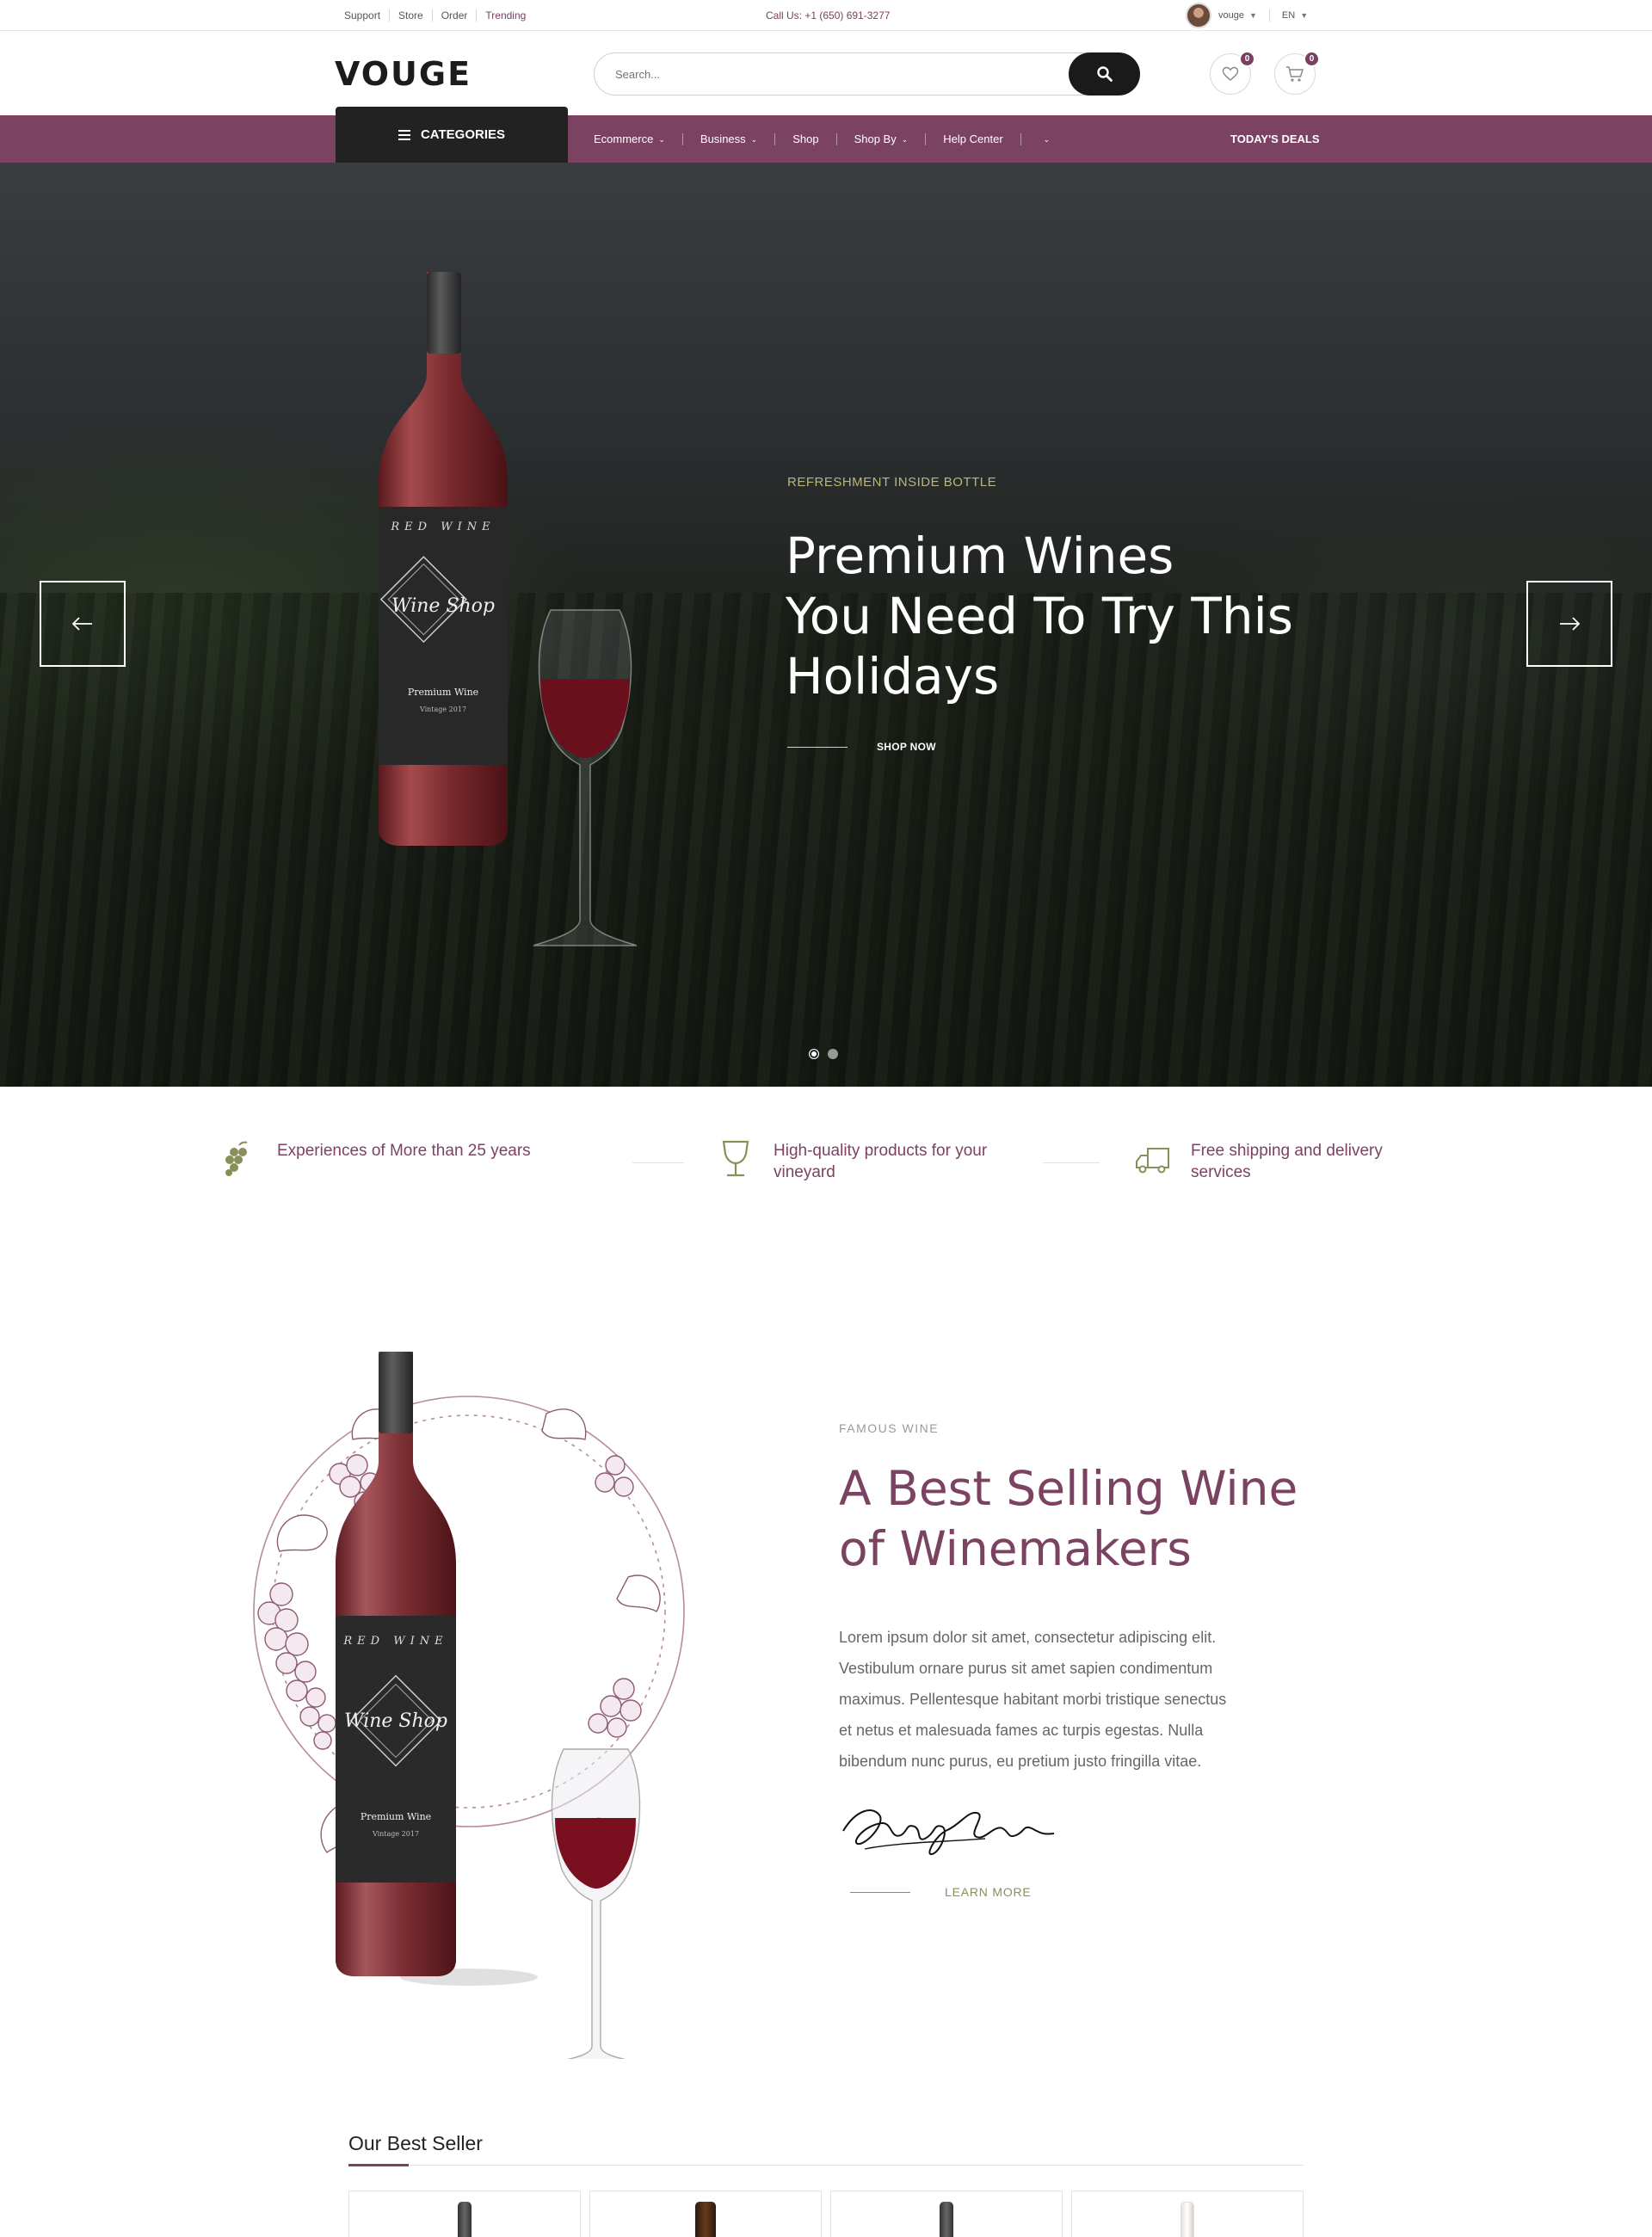 The height and width of the screenshot is (2237, 1652). What do you see at coordinates (1569, 624) in the screenshot?
I see `next-slide-button` at bounding box center [1569, 624].